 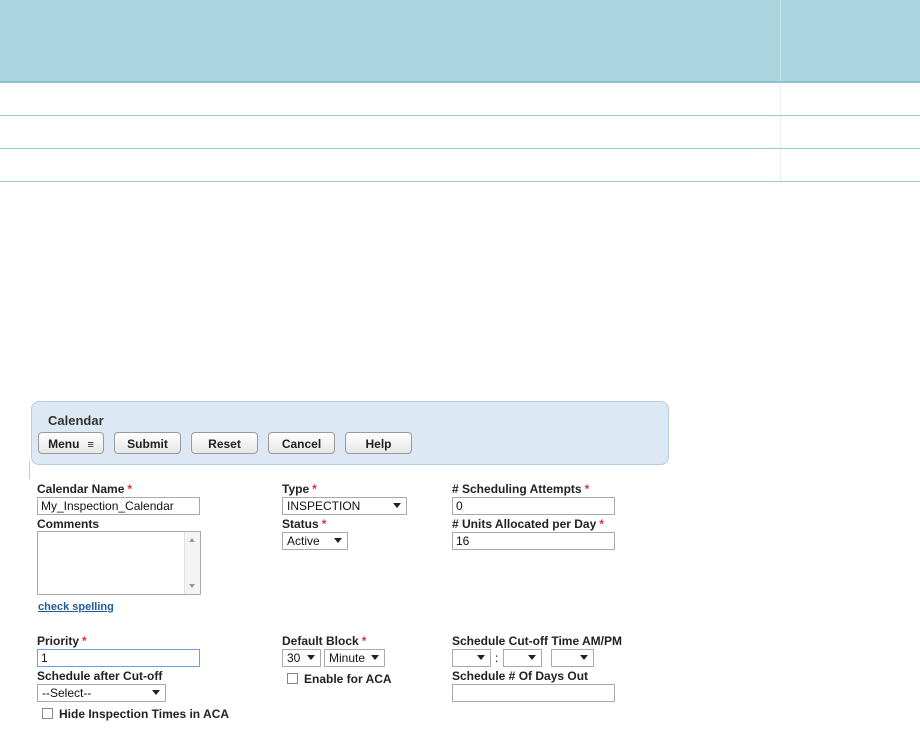 I want to click on default-block-unit-select: Minute, so click(x=354, y=658).